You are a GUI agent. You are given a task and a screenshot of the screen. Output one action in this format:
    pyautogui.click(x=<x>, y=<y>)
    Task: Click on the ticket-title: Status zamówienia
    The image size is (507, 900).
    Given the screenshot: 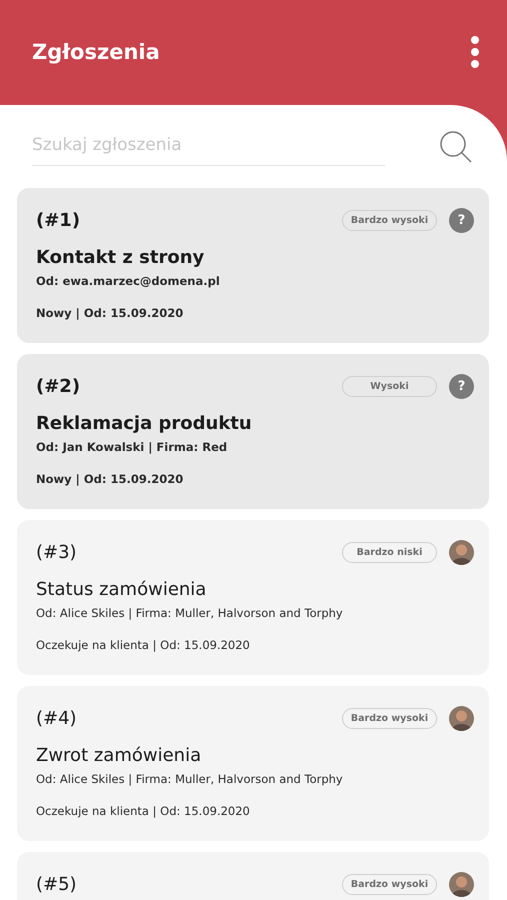 What is the action you would take?
    pyautogui.click(x=122, y=589)
    